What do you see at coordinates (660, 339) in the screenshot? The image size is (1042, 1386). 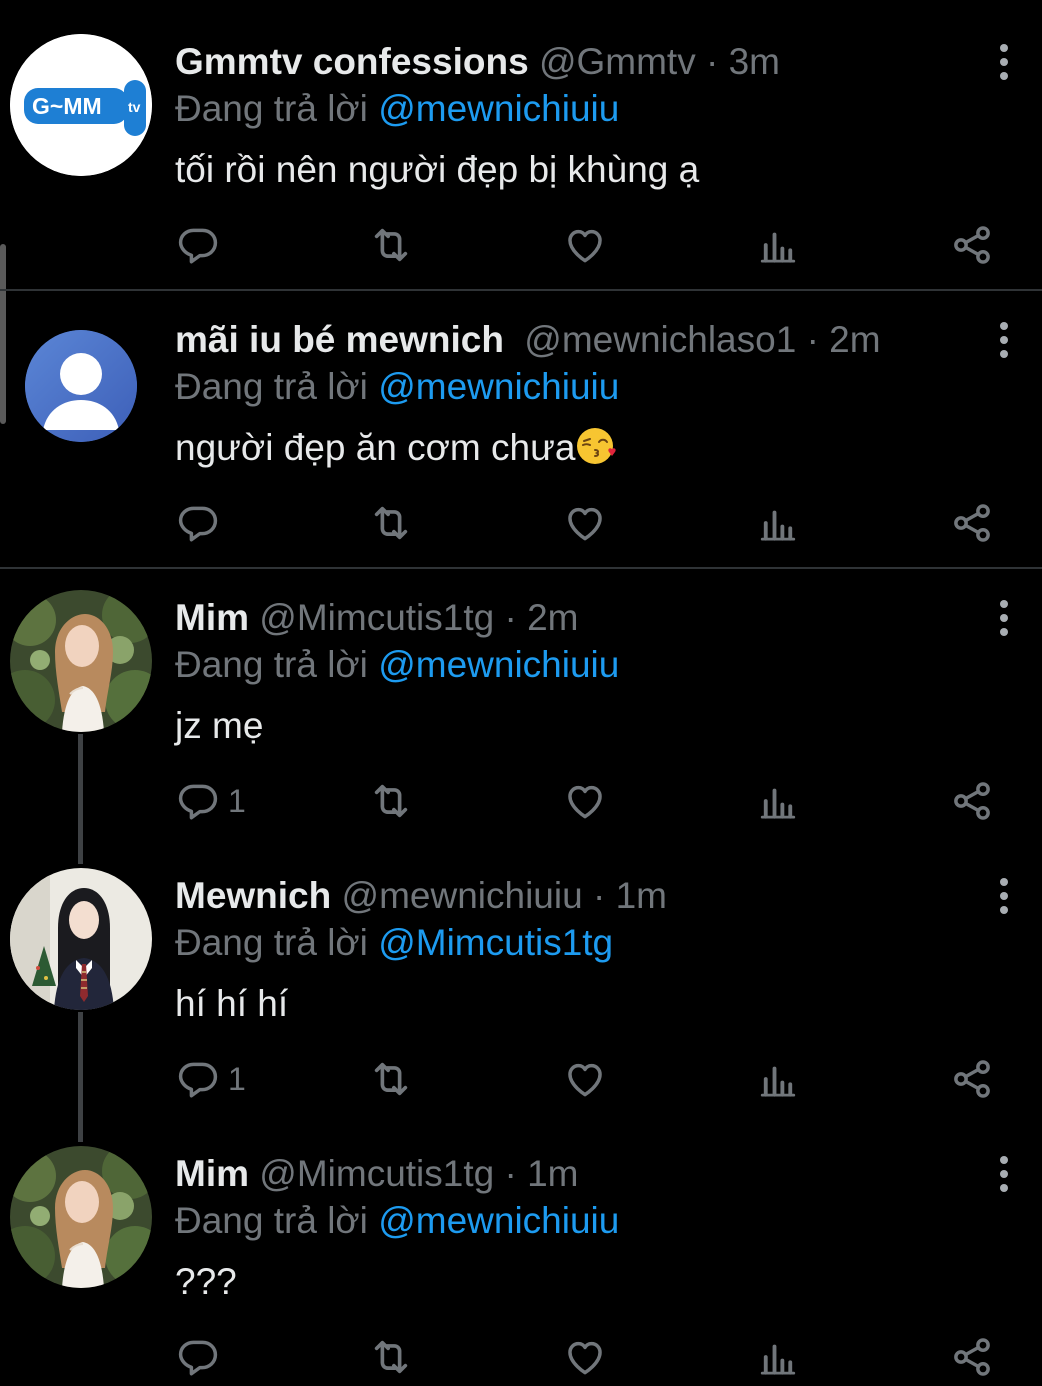 I see `user-handle: @mewnichlaso1` at bounding box center [660, 339].